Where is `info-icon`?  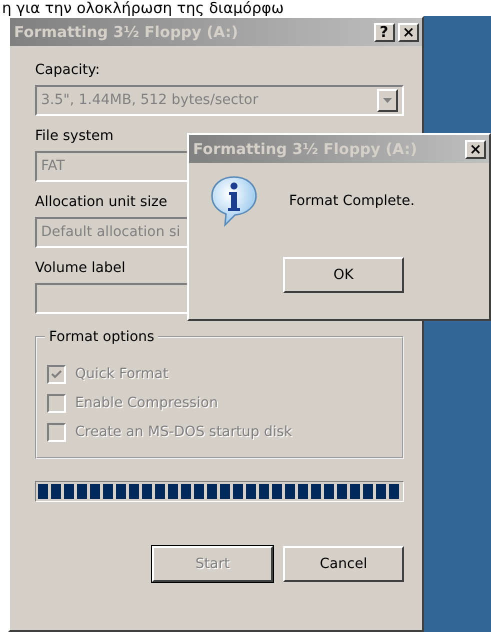 info-icon is located at coordinates (234, 201).